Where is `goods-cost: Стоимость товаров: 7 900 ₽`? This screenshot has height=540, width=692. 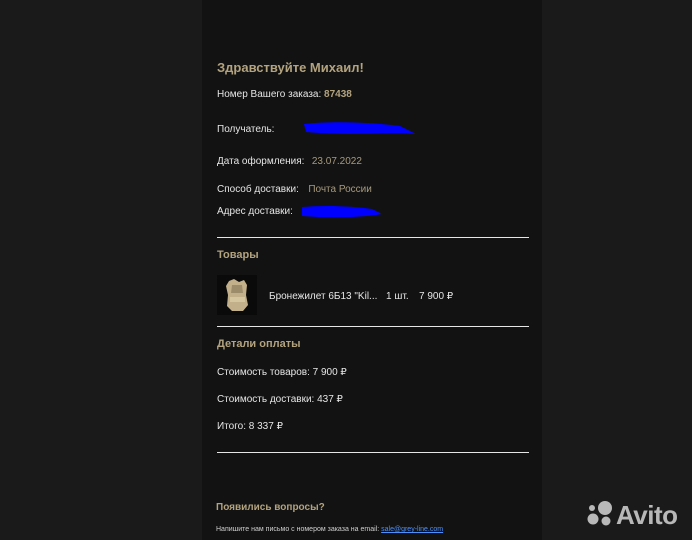 goods-cost: Стоимость товаров: 7 900 ₽ is located at coordinates (282, 372).